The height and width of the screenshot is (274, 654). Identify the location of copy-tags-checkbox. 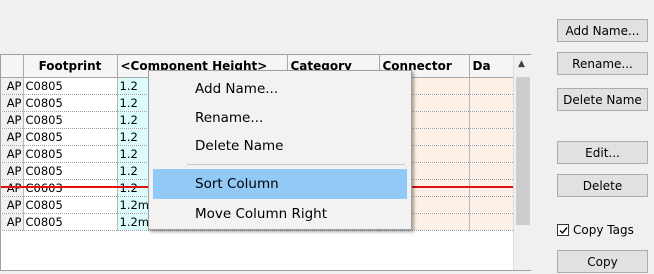
(563, 230).